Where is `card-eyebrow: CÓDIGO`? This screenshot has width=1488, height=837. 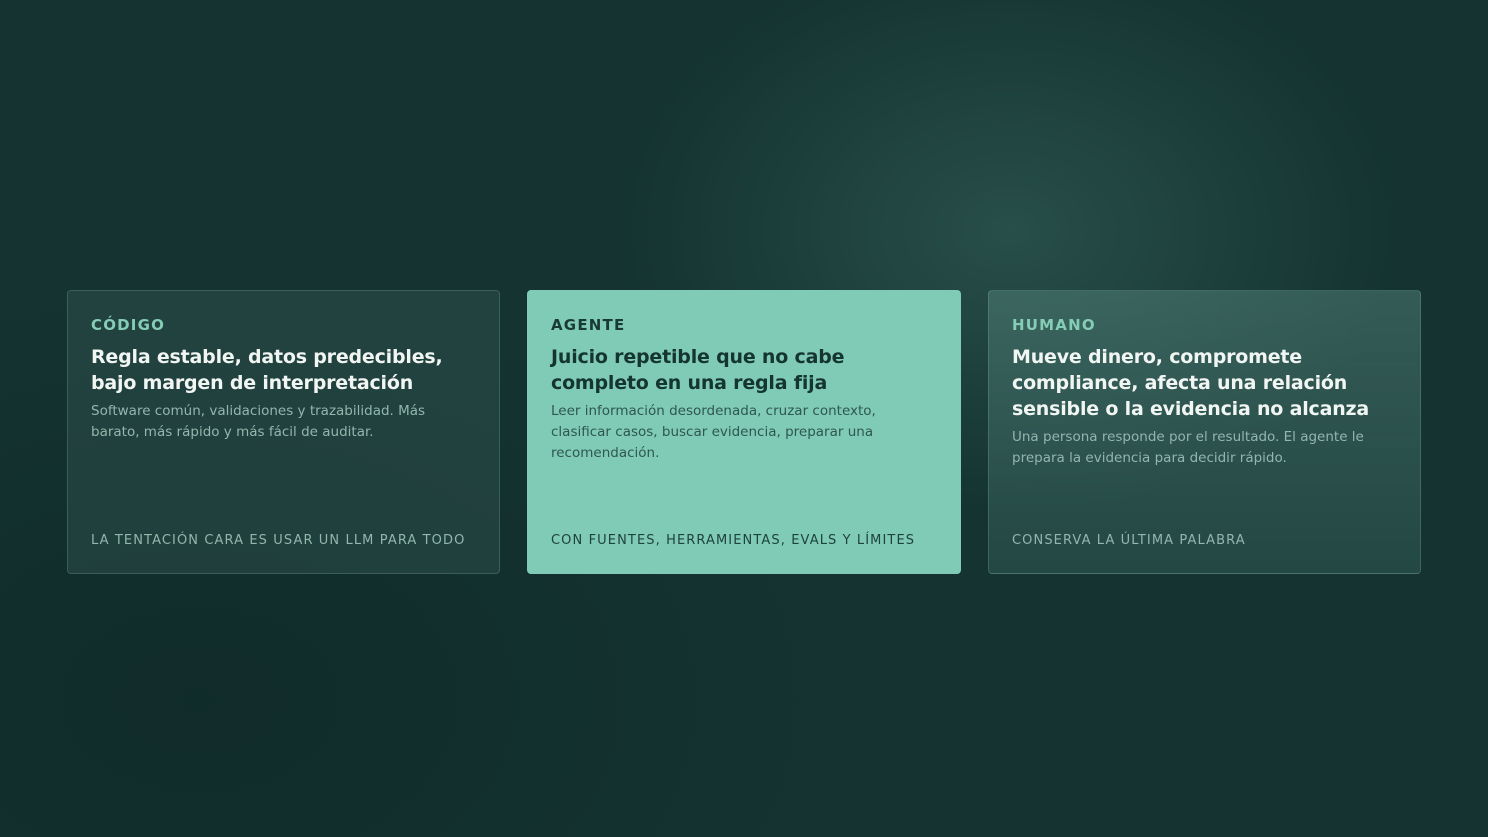 card-eyebrow: CÓDIGO is located at coordinates (128, 325).